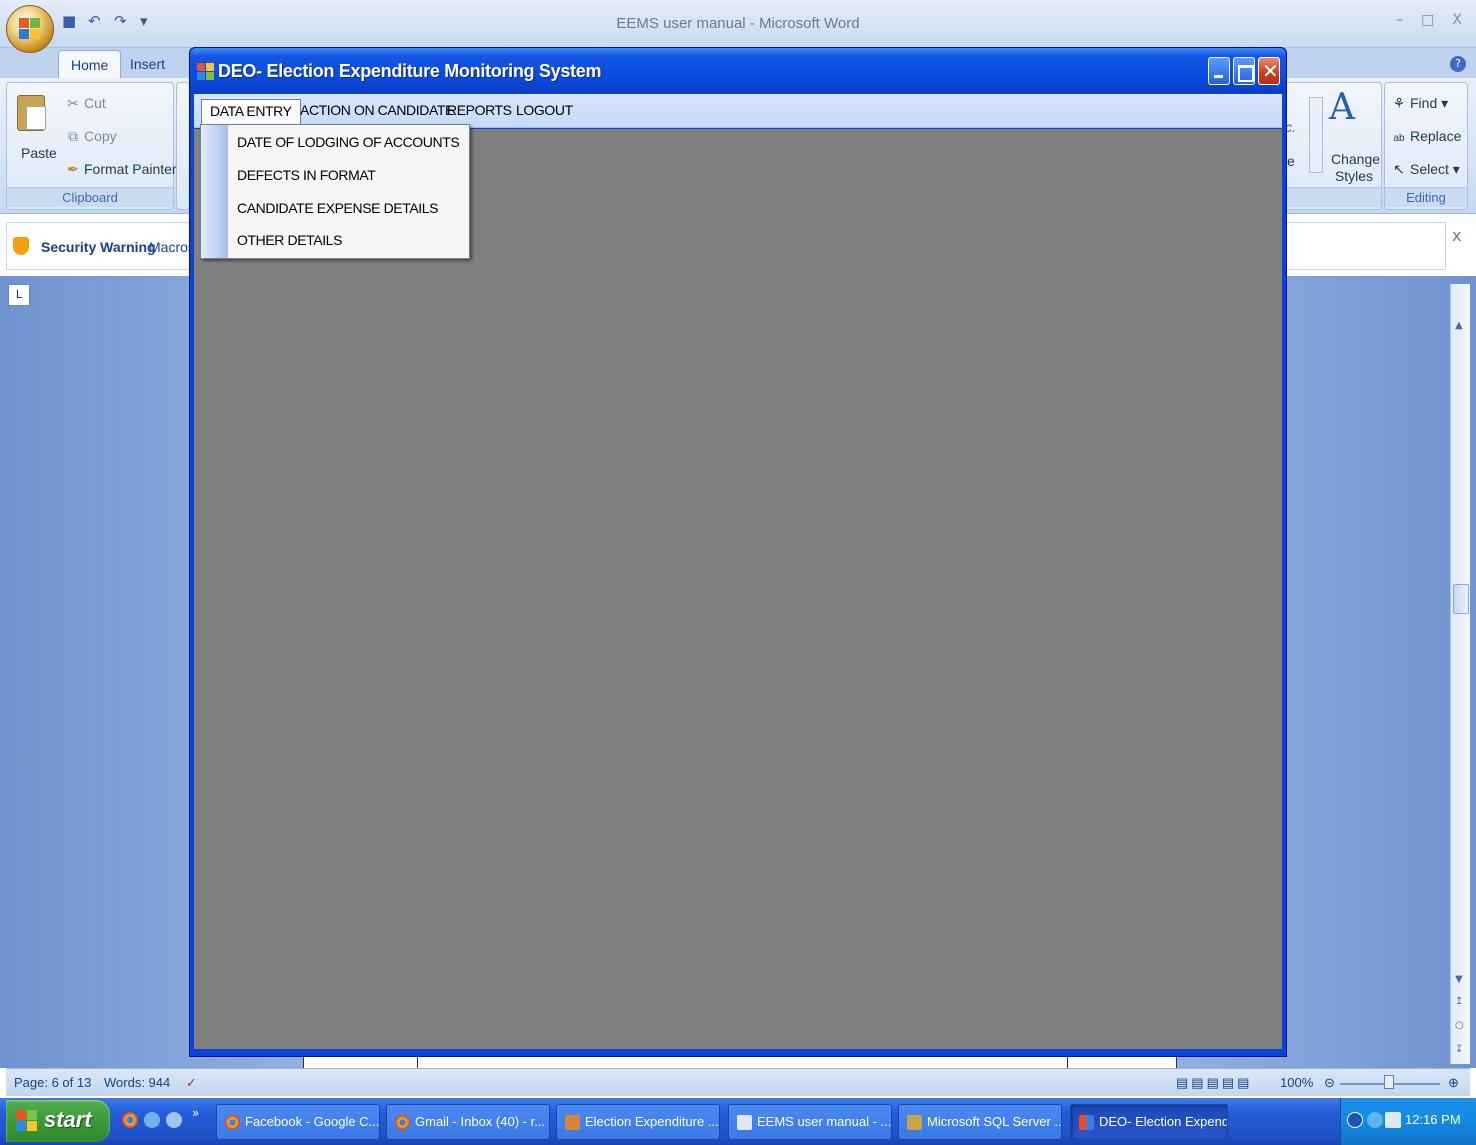  What do you see at coordinates (206, 72) in the screenshot?
I see `app-window-icon` at bounding box center [206, 72].